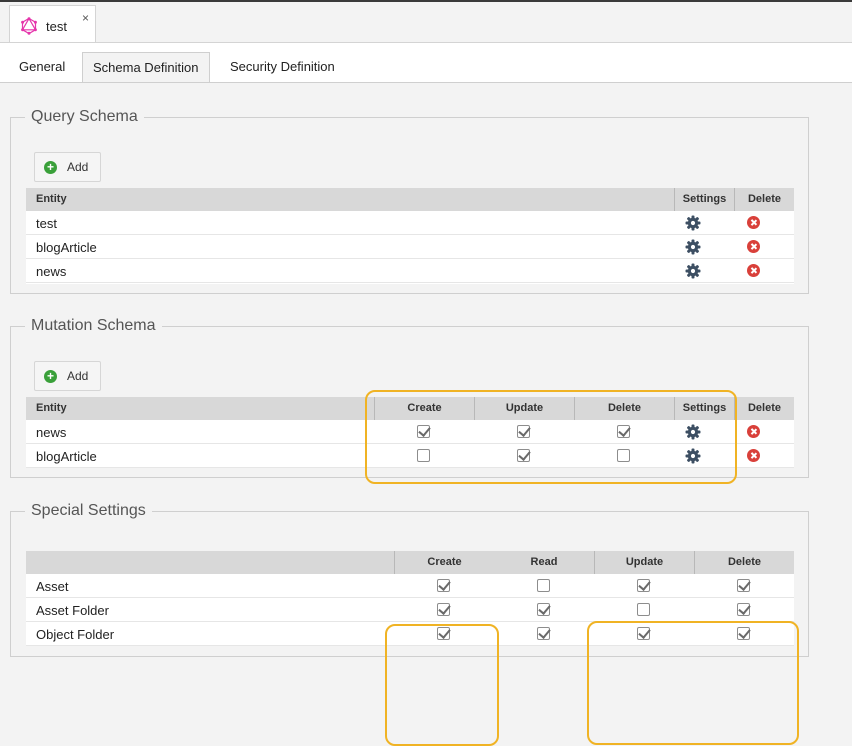 Image resolution: width=852 pixels, height=746 pixels. Describe the element at coordinates (85, 18) in the screenshot. I see `close-tab-icon: ×` at that location.